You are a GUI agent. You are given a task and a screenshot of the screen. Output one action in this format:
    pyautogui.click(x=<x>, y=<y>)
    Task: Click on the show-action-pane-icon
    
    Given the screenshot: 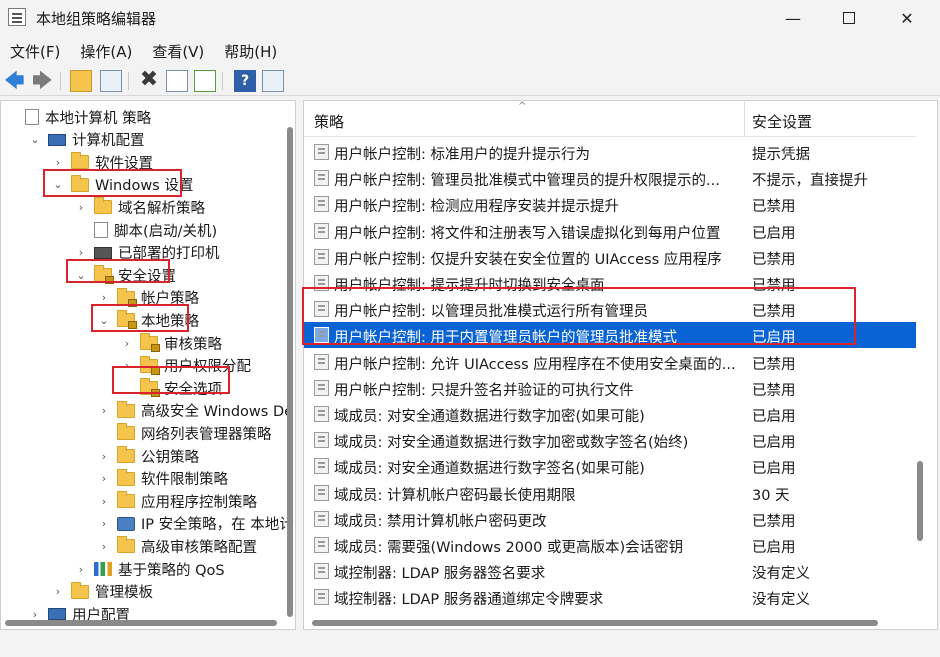 What is the action you would take?
    pyautogui.click(x=273, y=81)
    